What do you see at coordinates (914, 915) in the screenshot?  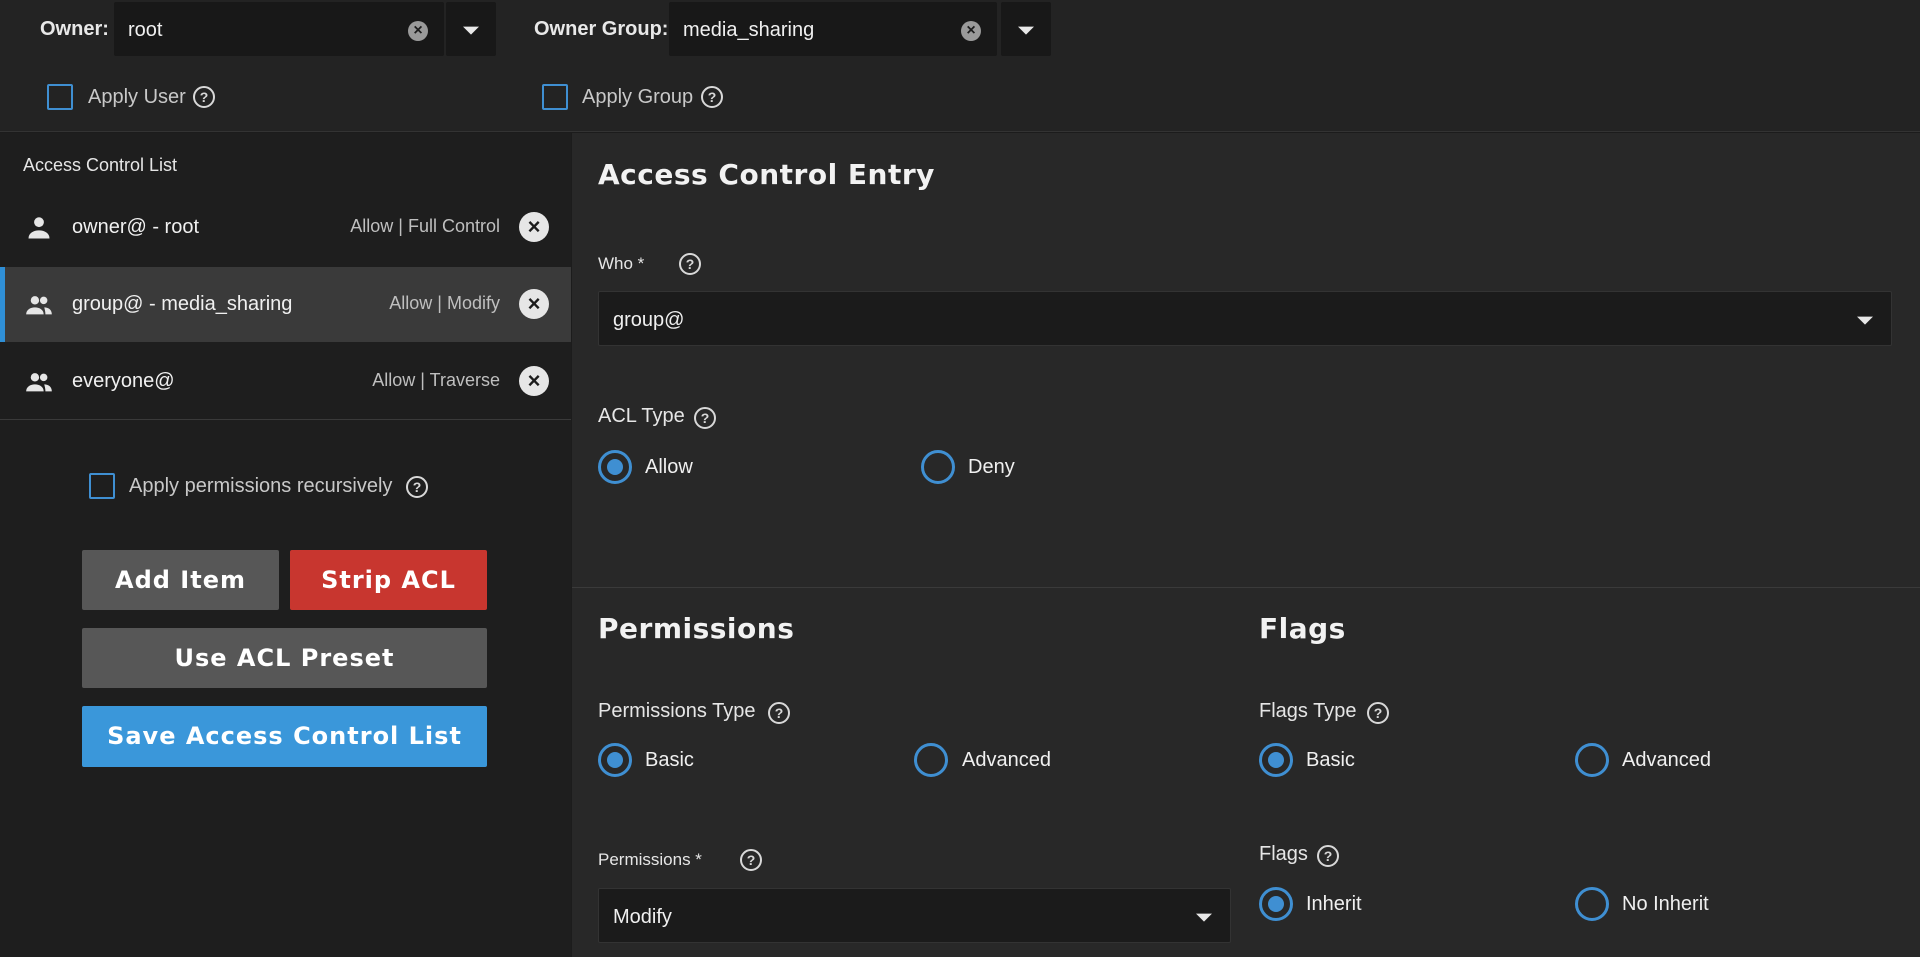 I see `permissions-select: Modify` at bounding box center [914, 915].